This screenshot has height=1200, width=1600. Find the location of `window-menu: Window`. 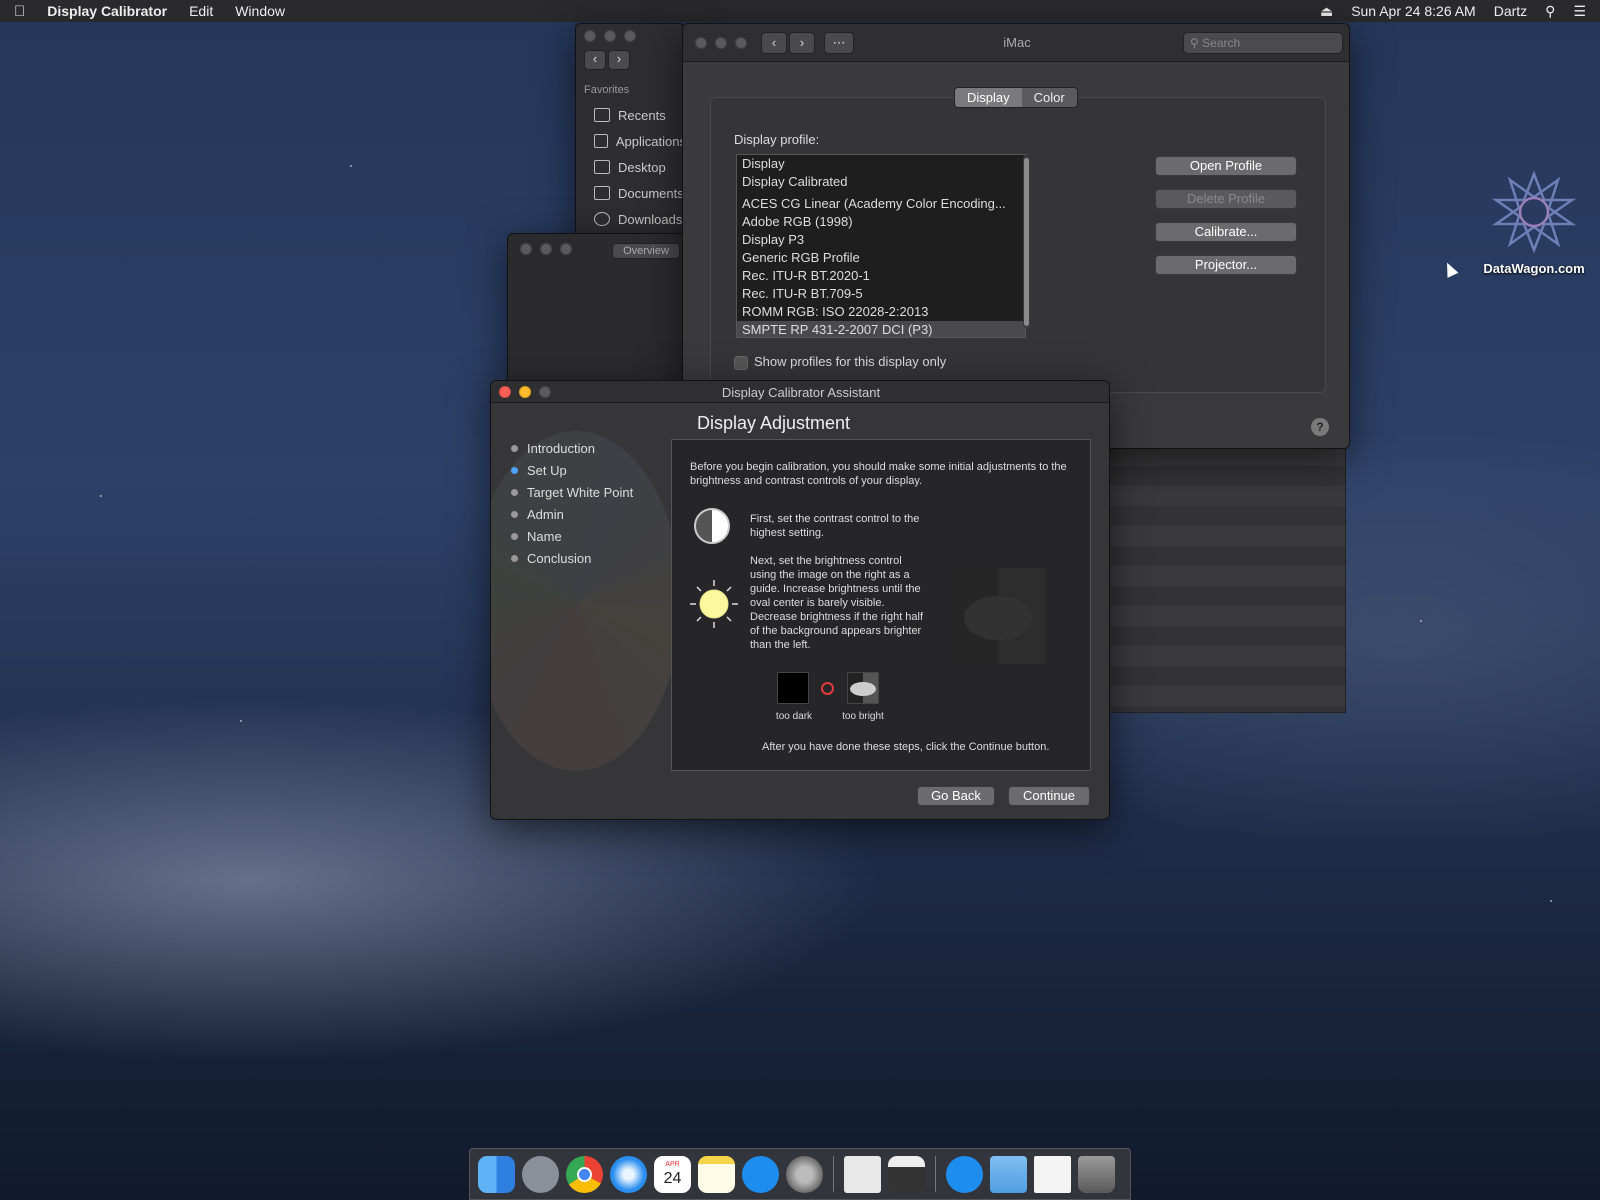

window-menu: Window is located at coordinates (260, 11).